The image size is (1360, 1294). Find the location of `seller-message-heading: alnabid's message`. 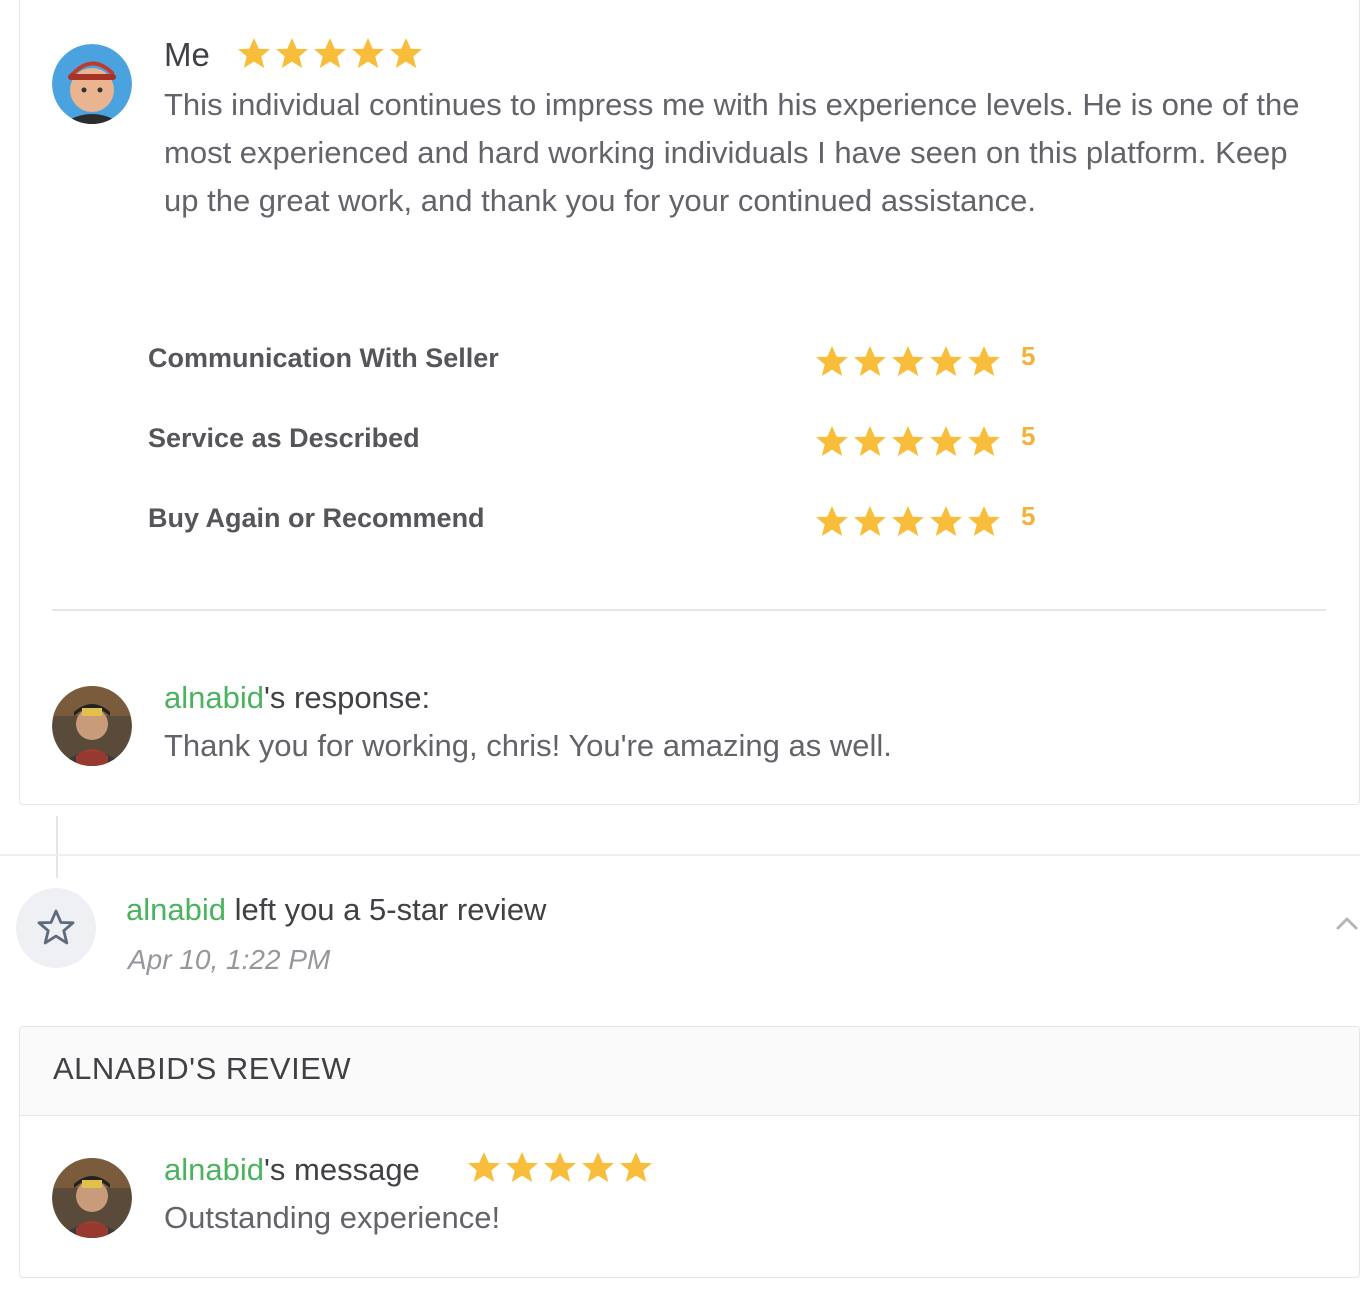

seller-message-heading: alnabid's message is located at coordinates (292, 1170).